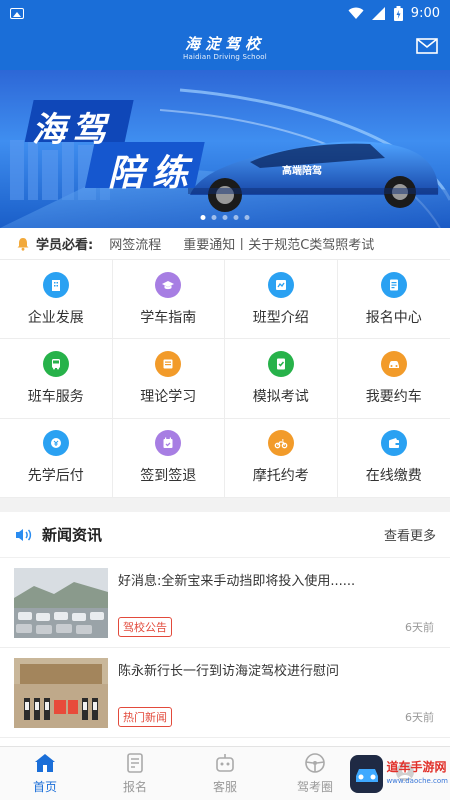 The height and width of the screenshot is (800, 450). Describe the element at coordinates (280, 284) in the screenshot. I see `class-icon` at that location.